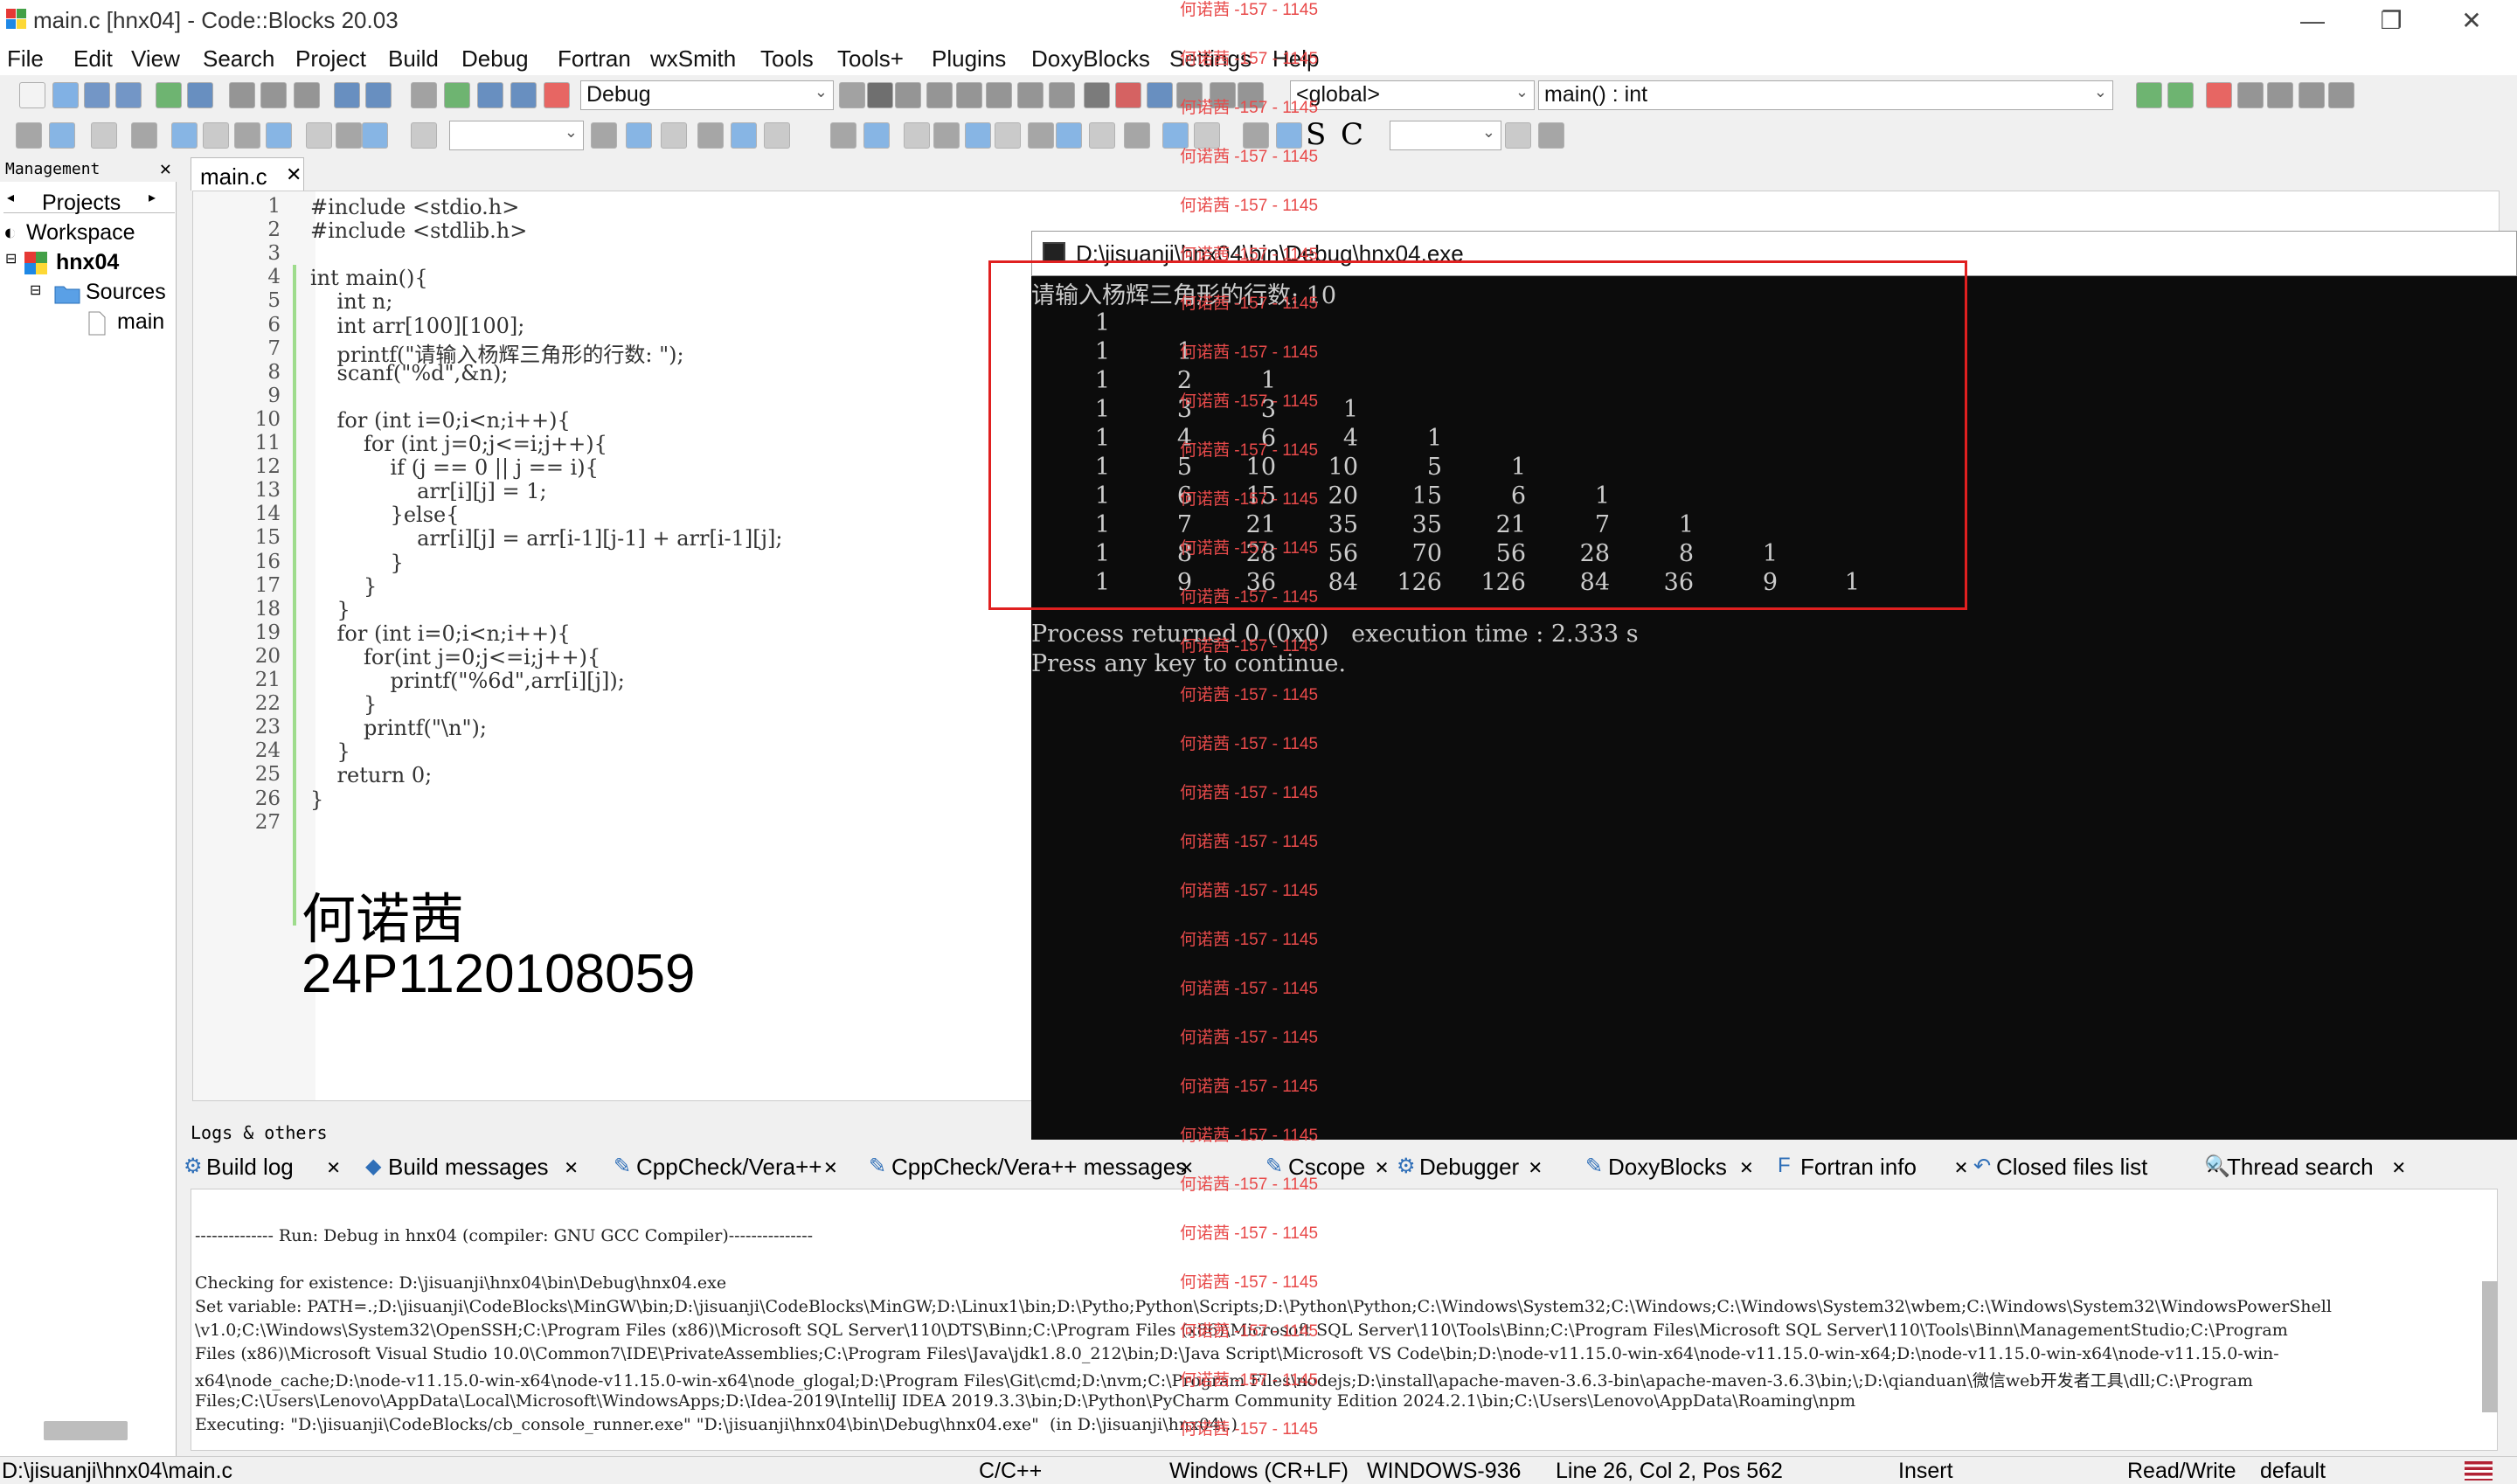  I want to click on menu-doxyblocks: DoxyBlocks, so click(1090, 59).